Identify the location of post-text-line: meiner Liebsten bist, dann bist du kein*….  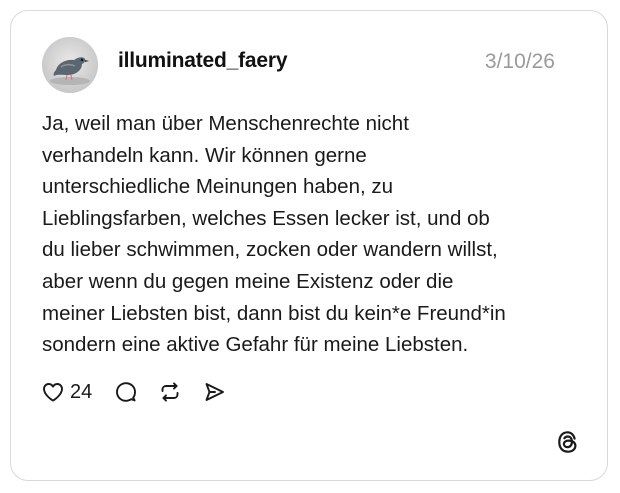
(274, 313).